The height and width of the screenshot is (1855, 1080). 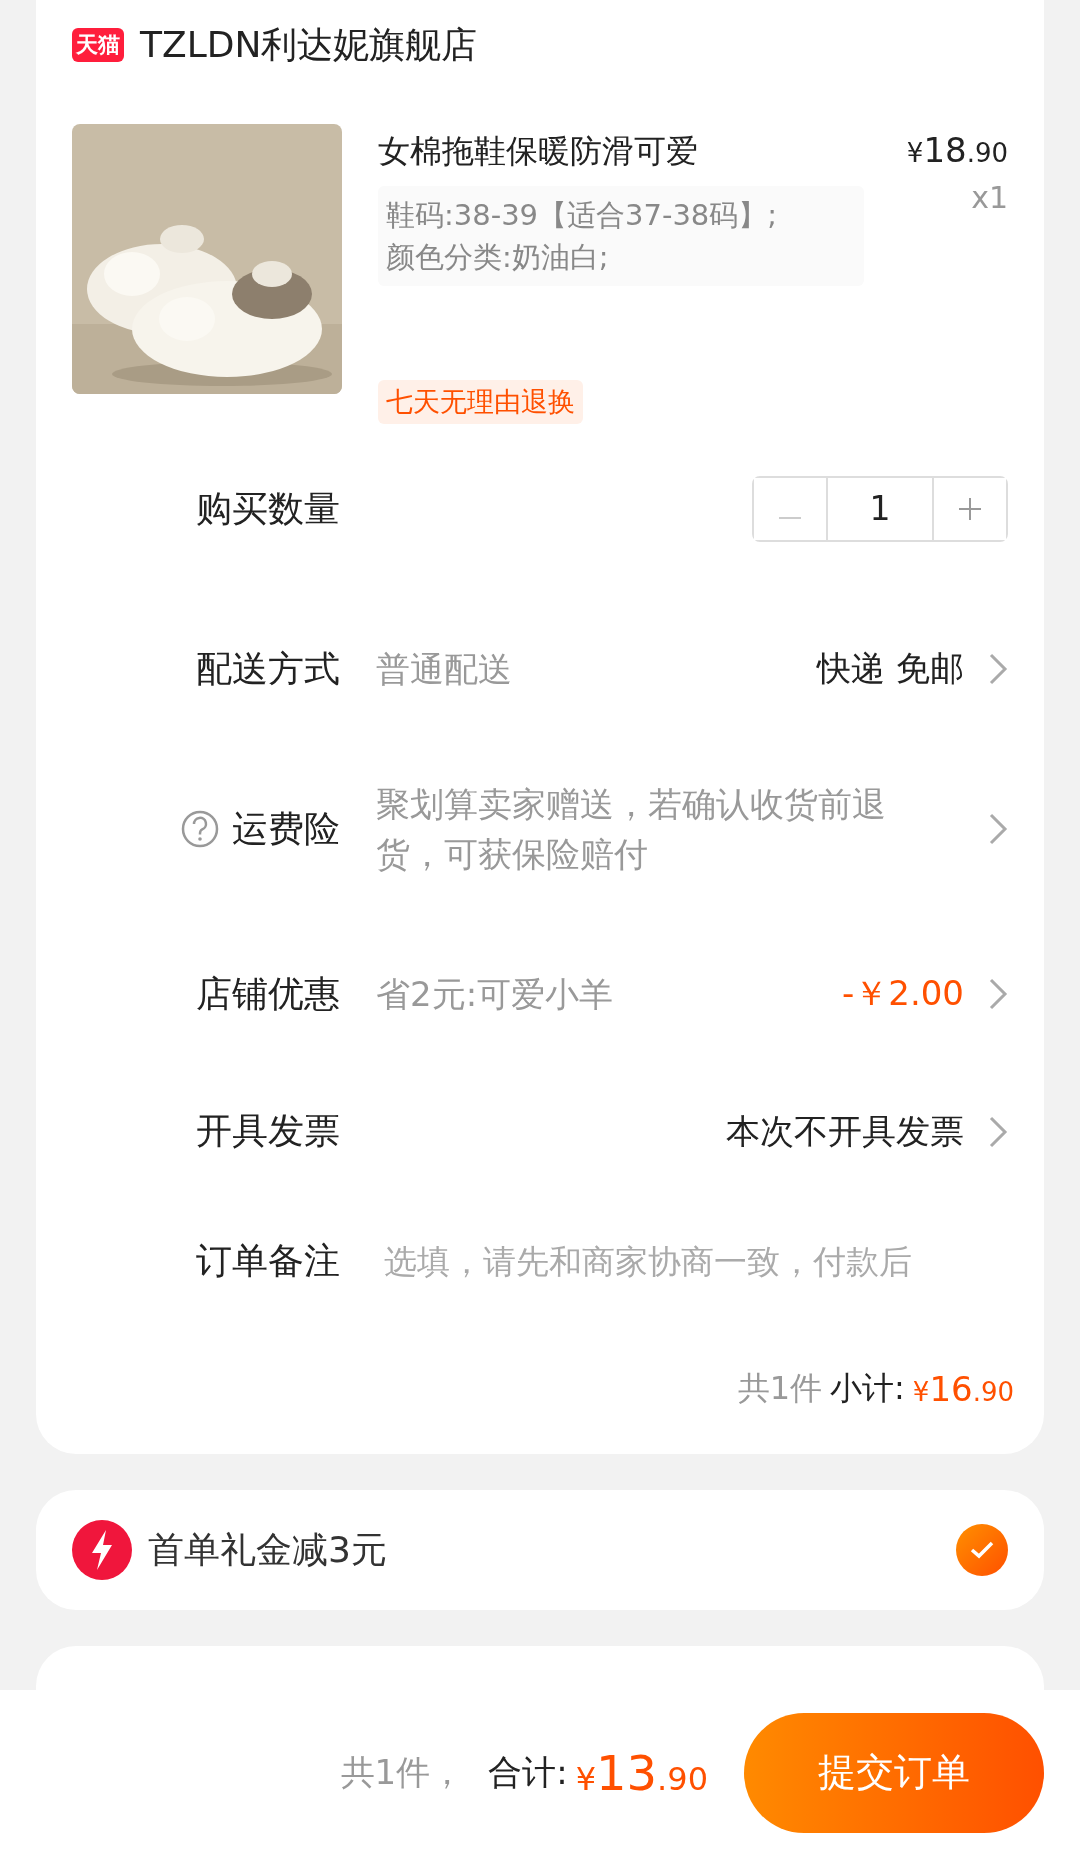 What do you see at coordinates (268, 508) in the screenshot?
I see `row-label: 购买数量` at bounding box center [268, 508].